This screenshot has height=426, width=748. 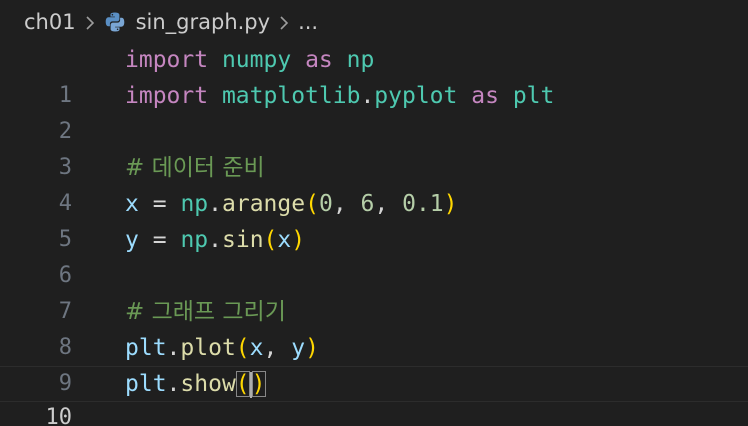 What do you see at coordinates (374, 396) in the screenshot?
I see `code-line-current: 10 plt.show()` at bounding box center [374, 396].